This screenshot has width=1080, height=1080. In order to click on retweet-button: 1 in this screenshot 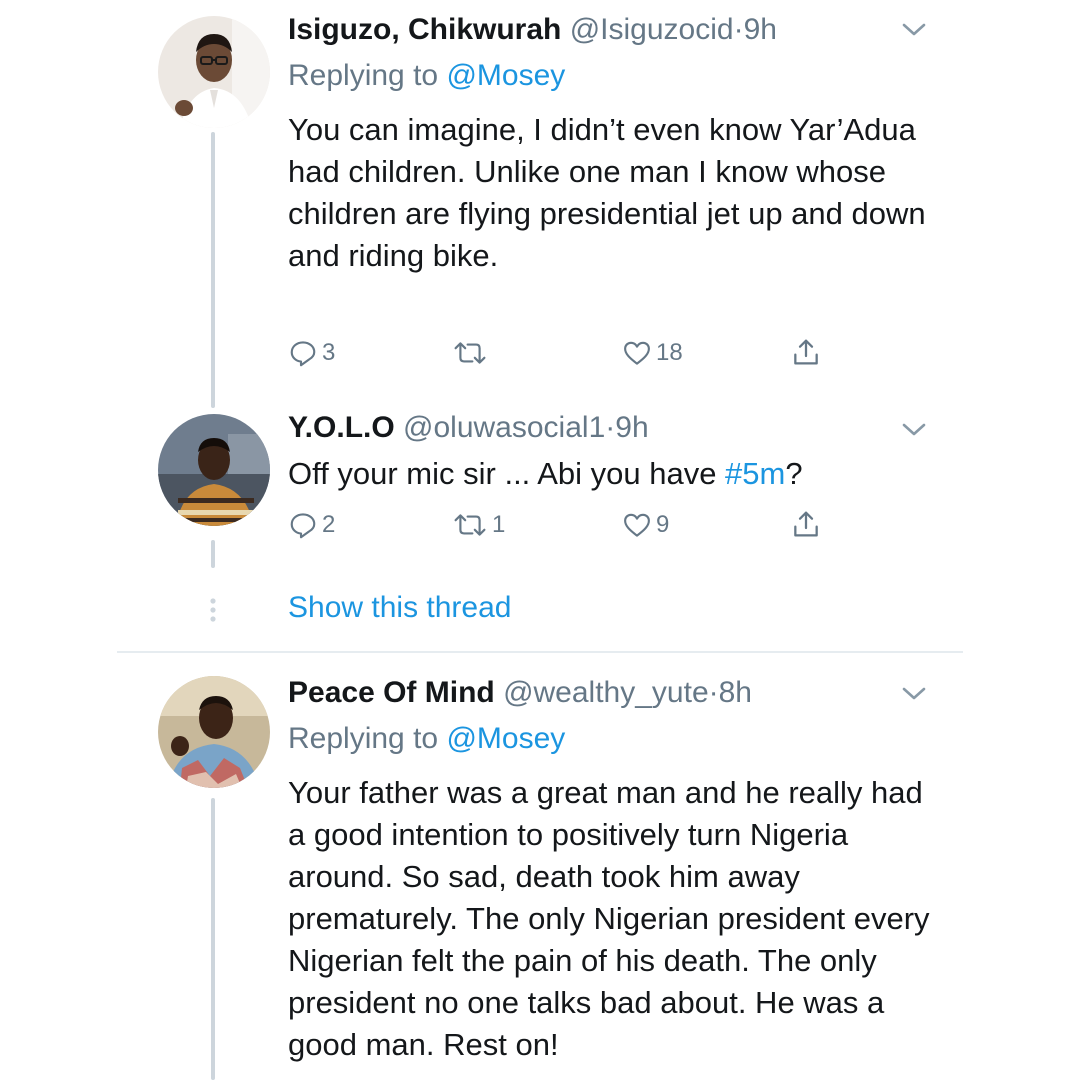, I will do `click(478, 525)`.